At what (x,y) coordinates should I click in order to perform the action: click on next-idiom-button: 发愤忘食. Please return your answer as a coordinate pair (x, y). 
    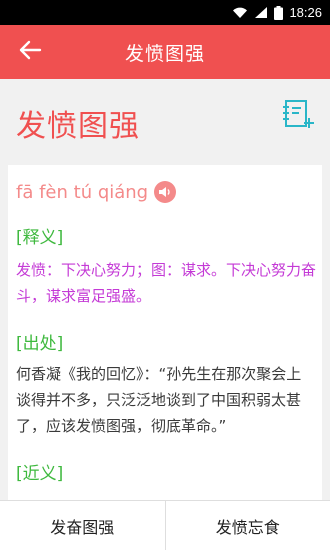
    Looking at the image, I should click on (248, 525).